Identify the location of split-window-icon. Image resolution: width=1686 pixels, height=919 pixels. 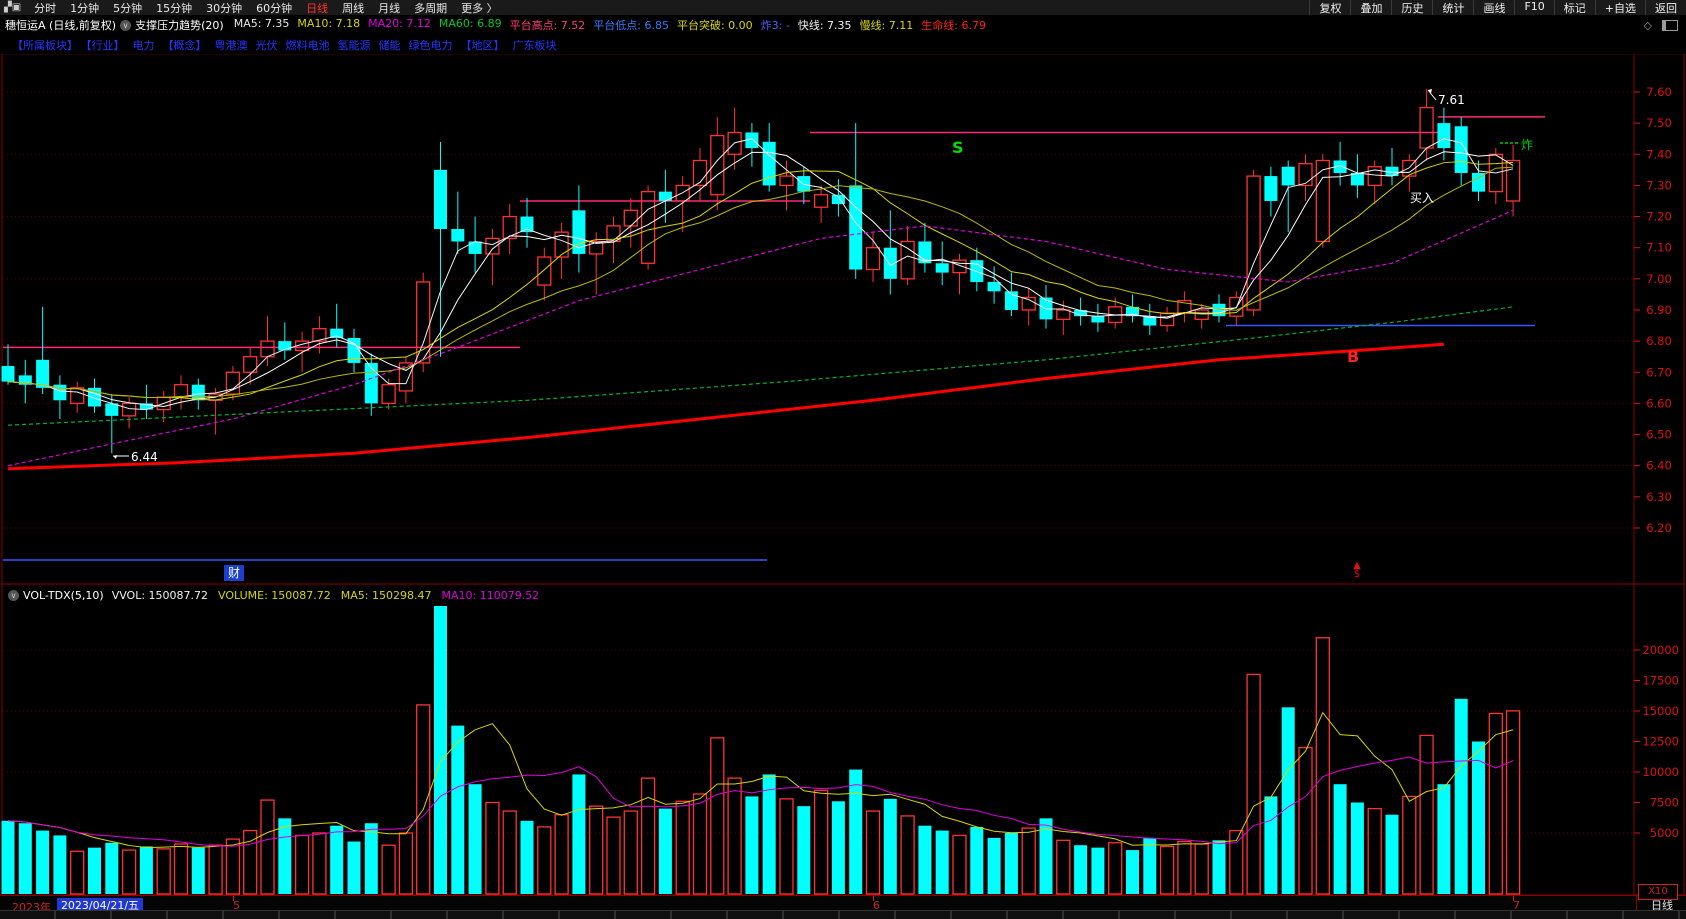
(1670, 25).